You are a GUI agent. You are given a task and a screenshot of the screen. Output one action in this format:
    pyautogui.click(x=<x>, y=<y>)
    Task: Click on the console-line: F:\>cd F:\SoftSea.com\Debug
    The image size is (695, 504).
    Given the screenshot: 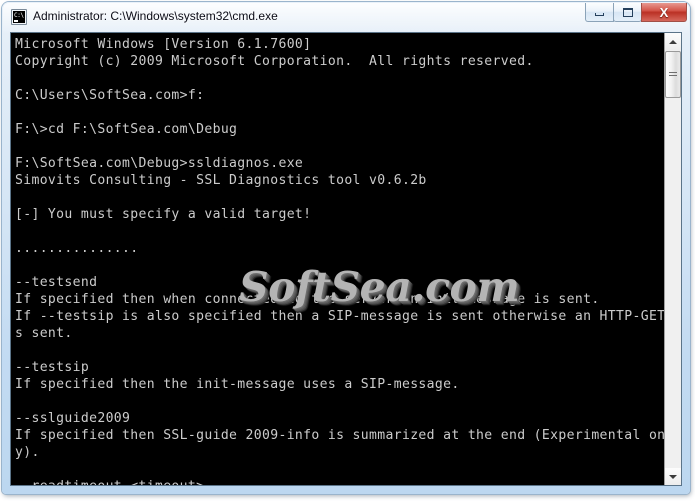 What is the action you would take?
    pyautogui.click(x=126, y=129)
    